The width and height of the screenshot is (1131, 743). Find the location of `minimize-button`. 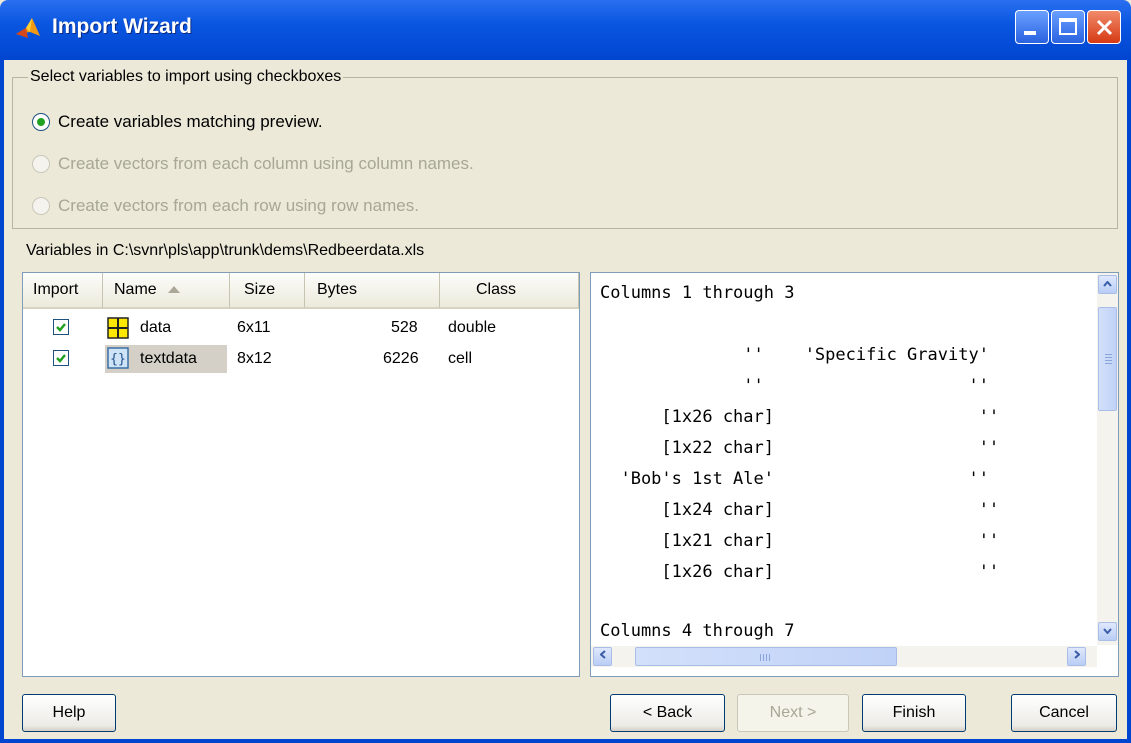

minimize-button is located at coordinates (1032, 27).